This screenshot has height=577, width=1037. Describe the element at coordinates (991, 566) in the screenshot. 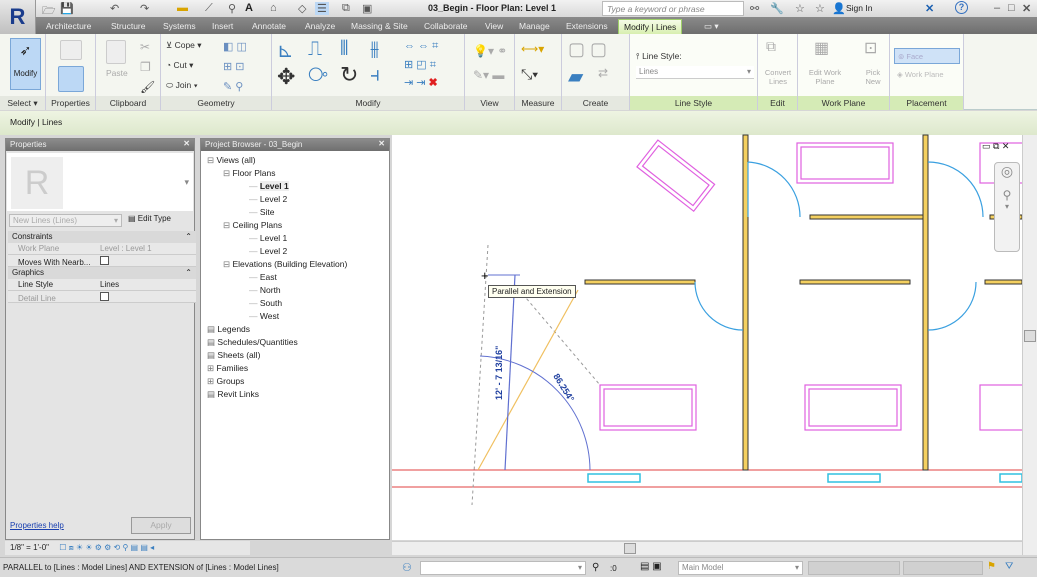

I see `press-drag-icon: ⚑` at that location.